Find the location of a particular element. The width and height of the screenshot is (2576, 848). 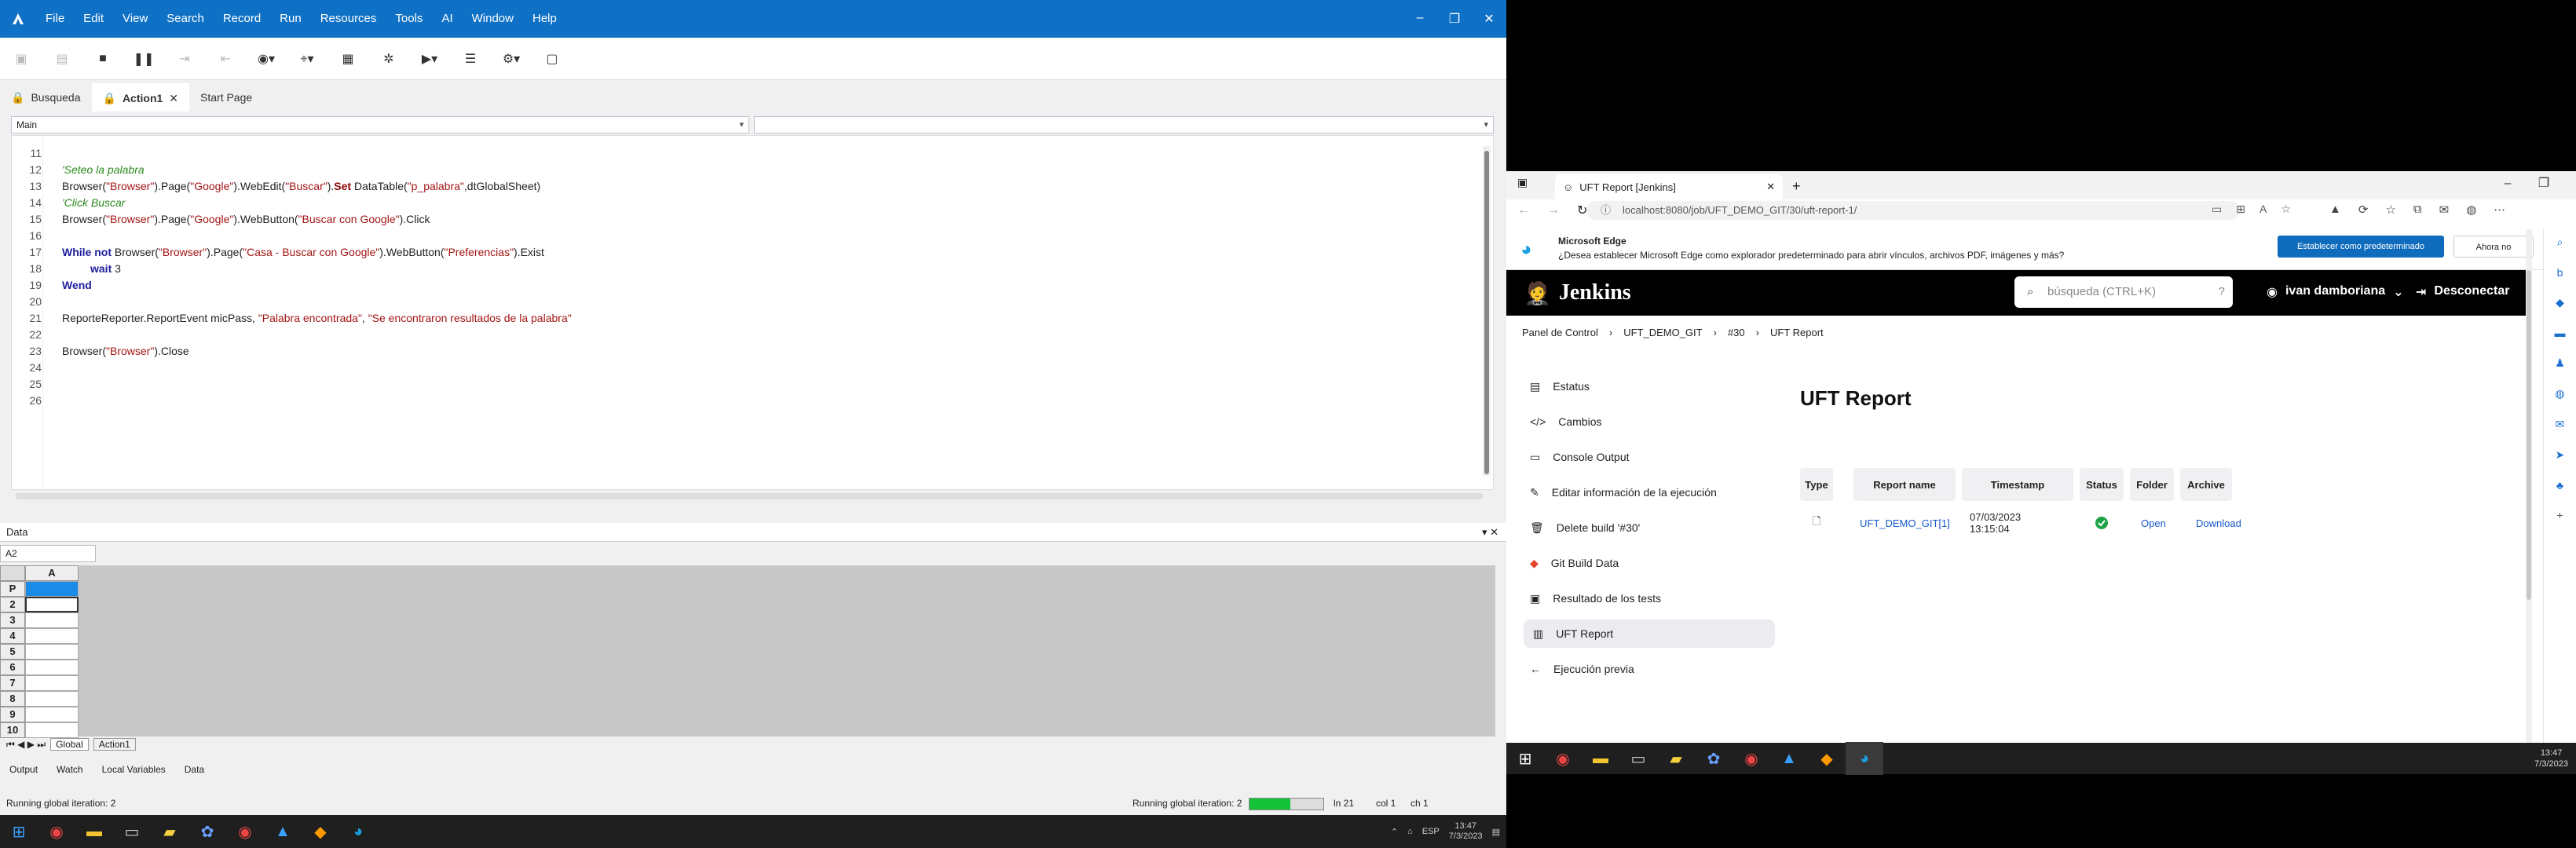

spy-icon: ⌖▾ is located at coordinates (307, 59).